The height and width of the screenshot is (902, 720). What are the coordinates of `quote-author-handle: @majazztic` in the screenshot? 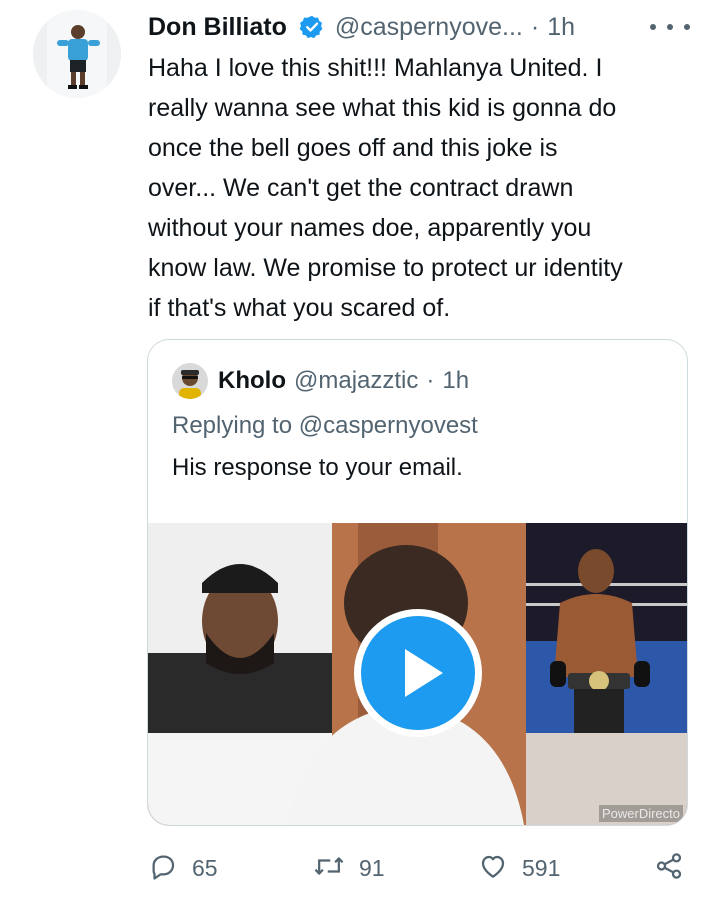 It's located at (356, 381).